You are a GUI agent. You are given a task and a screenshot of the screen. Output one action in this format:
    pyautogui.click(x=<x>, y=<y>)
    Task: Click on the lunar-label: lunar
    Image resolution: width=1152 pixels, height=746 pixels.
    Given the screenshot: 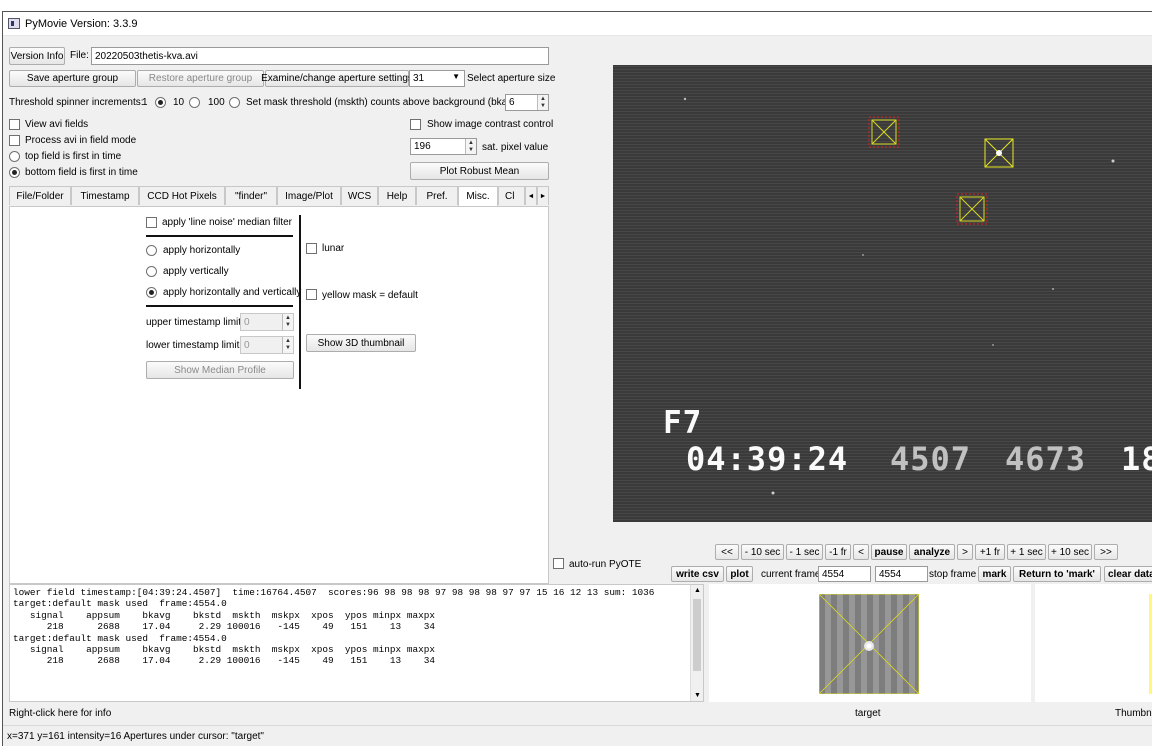 What is the action you would take?
    pyautogui.click(x=333, y=248)
    